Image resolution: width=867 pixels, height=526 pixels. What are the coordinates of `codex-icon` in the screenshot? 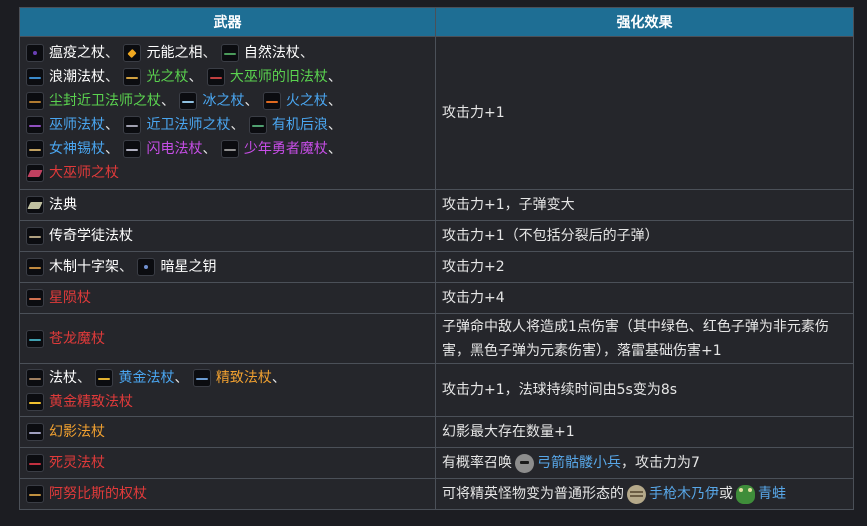 It's located at (35, 205).